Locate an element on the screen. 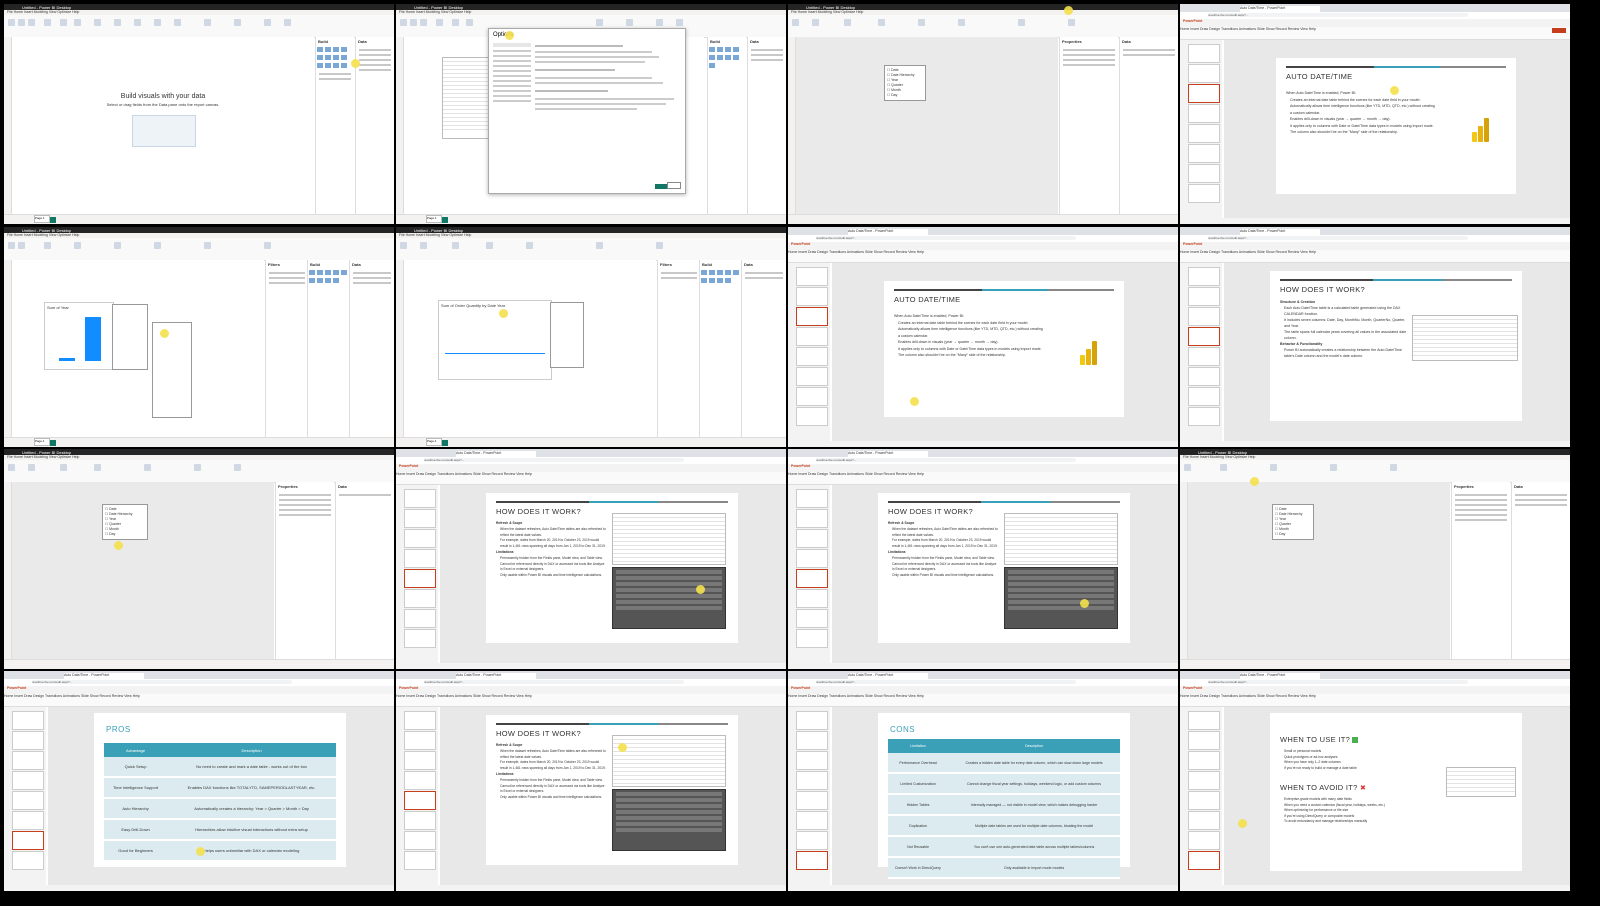 This screenshot has width=1600, height=906. table-visual is located at coordinates (468, 98).